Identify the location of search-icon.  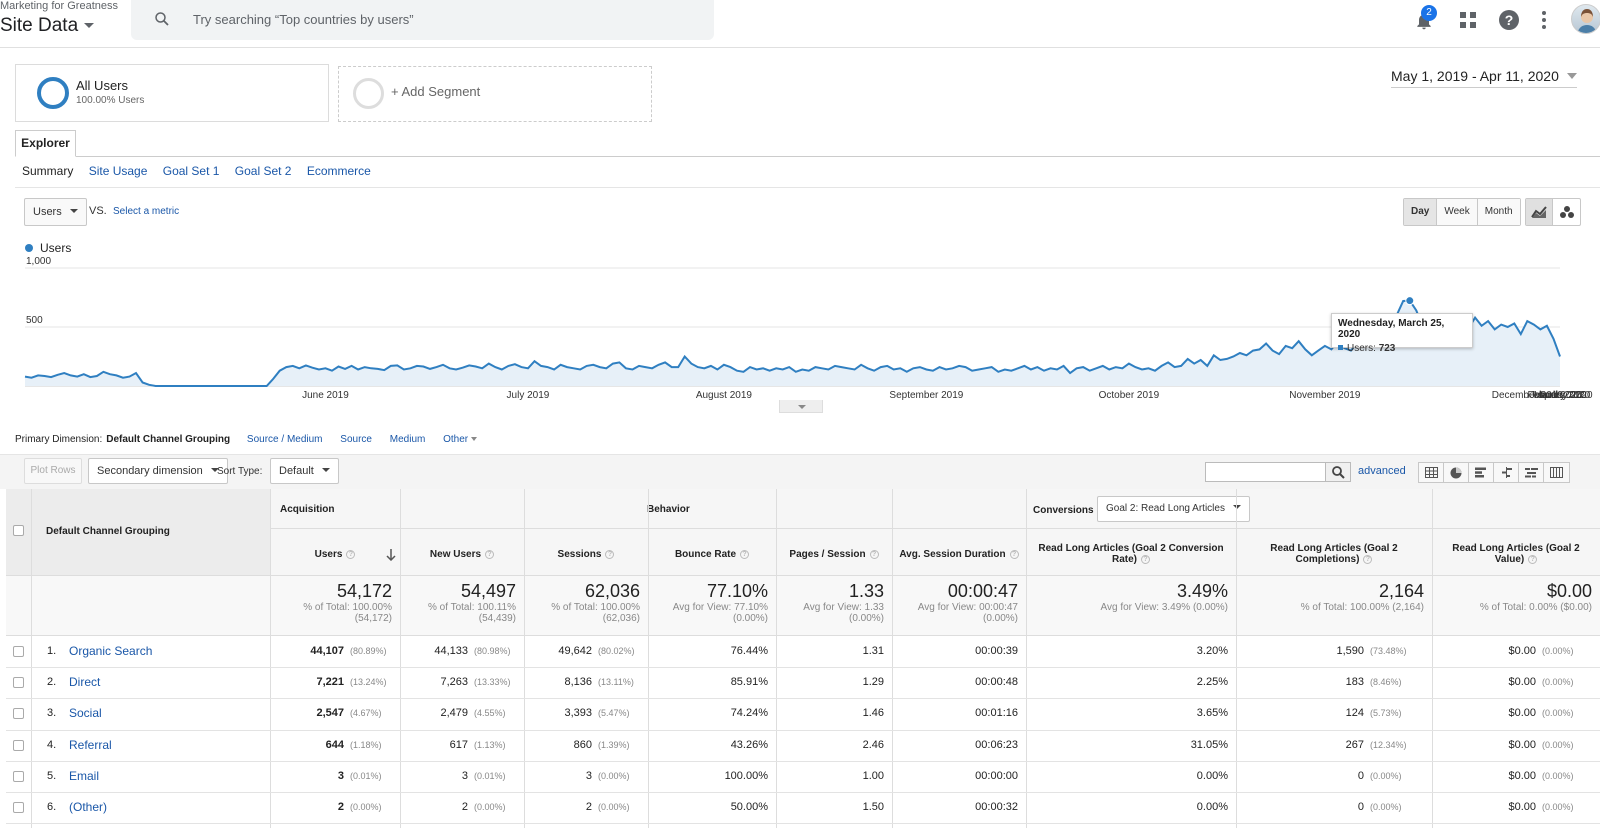
(1338, 472).